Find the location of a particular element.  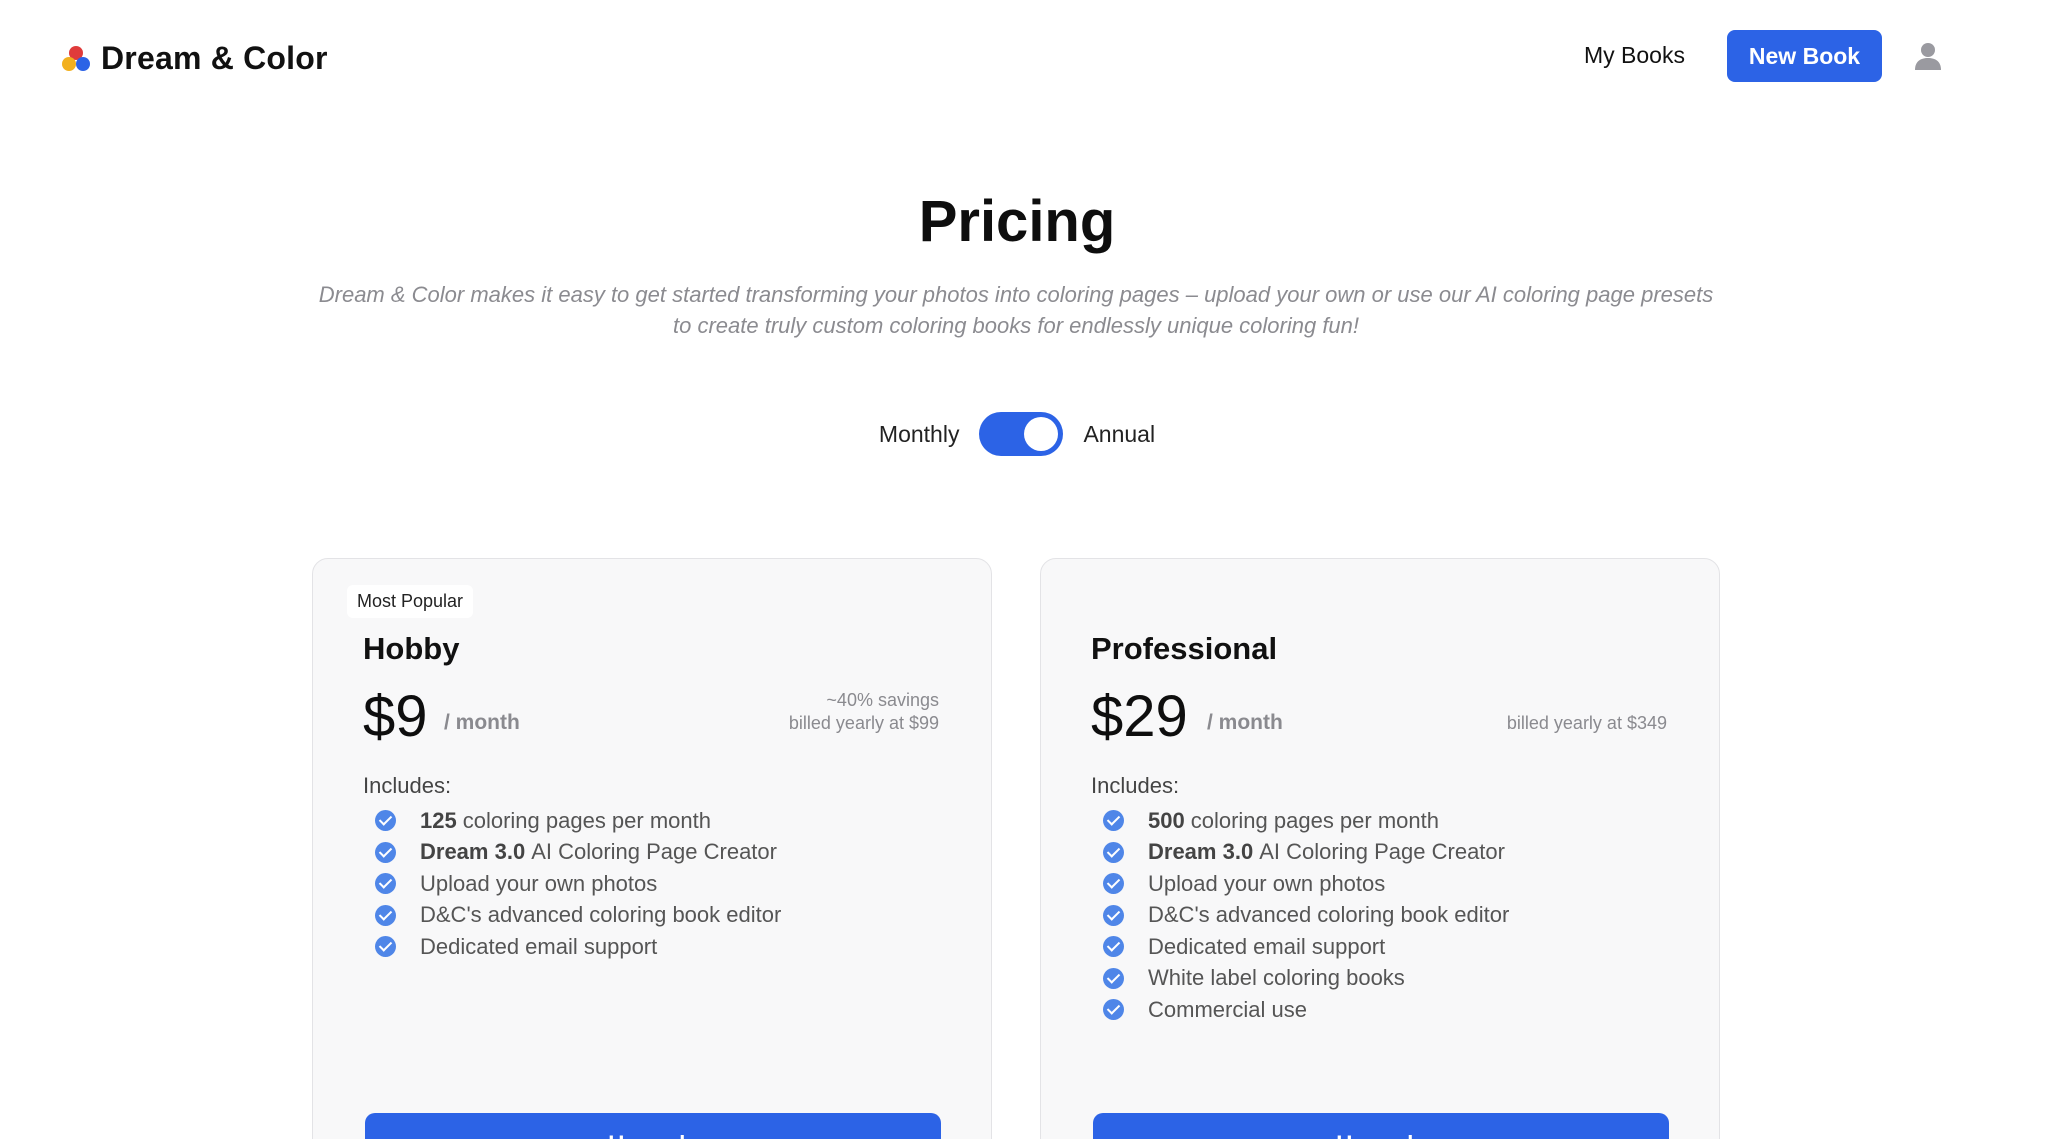

plan-price: $9 is located at coordinates (395, 716).